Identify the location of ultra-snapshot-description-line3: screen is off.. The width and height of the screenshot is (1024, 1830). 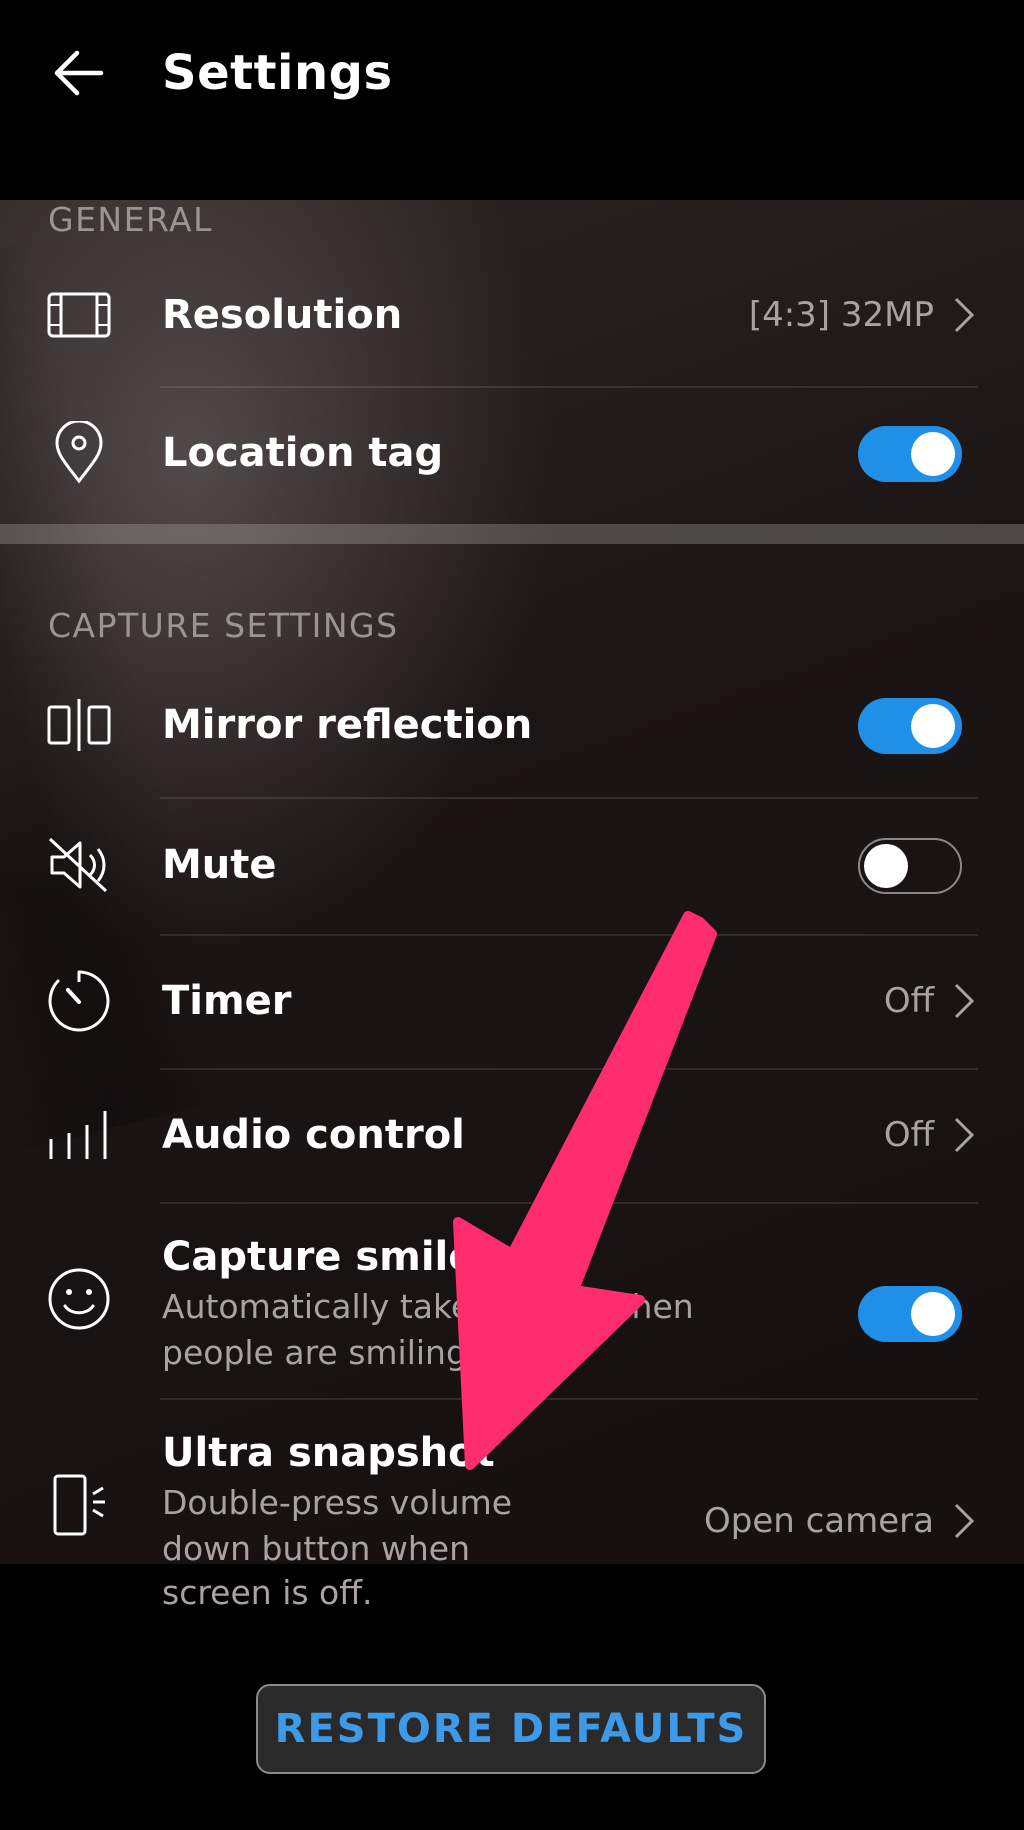
(267, 1592).